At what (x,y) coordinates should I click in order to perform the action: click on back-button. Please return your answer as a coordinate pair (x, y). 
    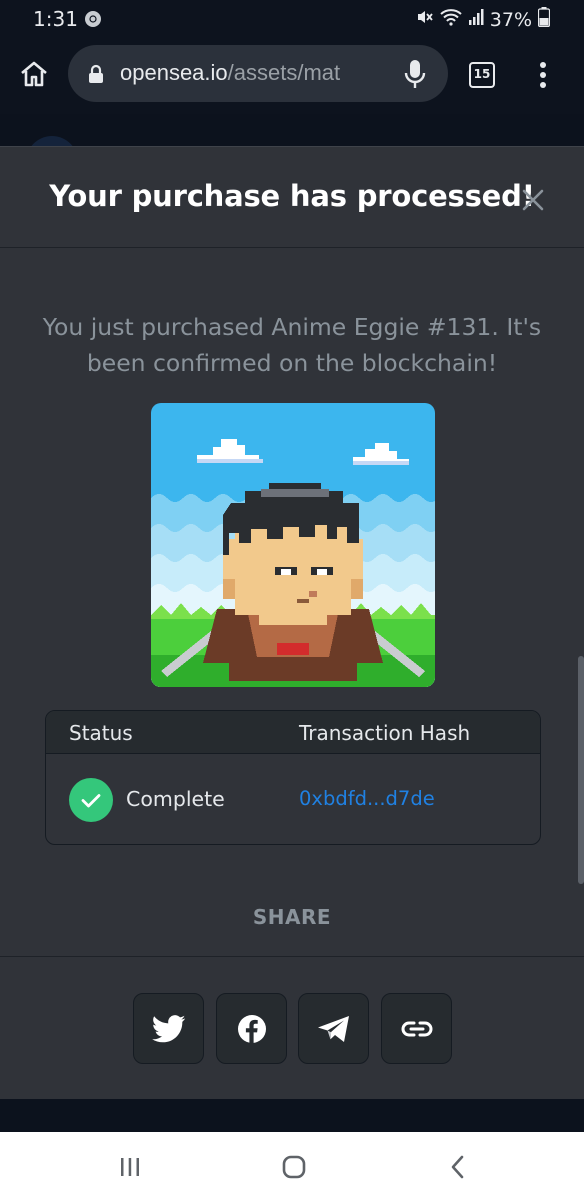
    Looking at the image, I should click on (458, 1167).